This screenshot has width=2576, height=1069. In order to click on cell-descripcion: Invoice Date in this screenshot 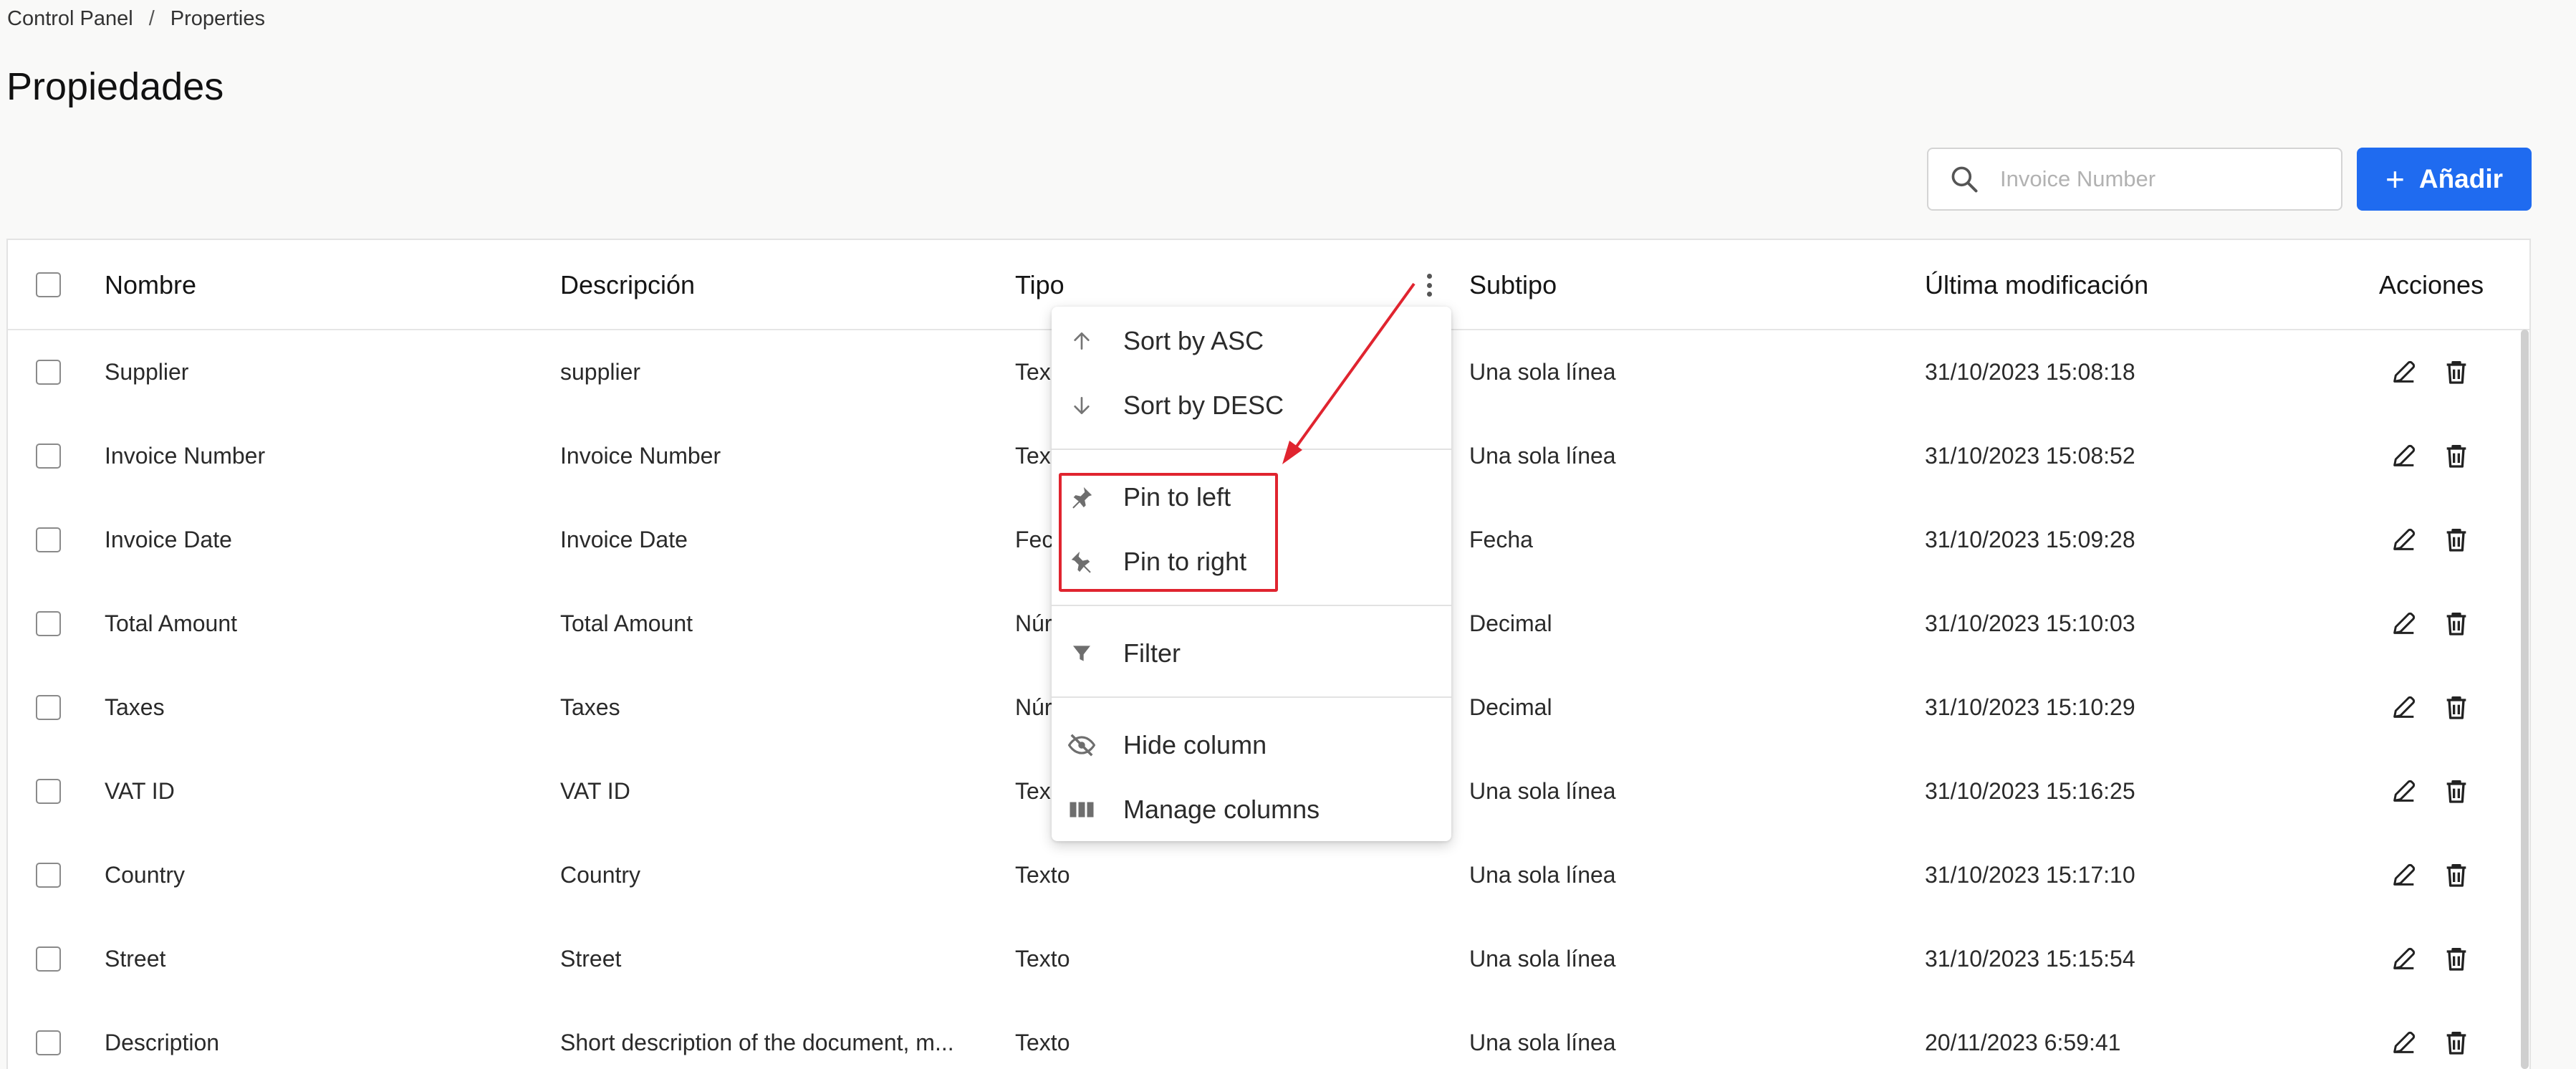, I will do `click(624, 539)`.